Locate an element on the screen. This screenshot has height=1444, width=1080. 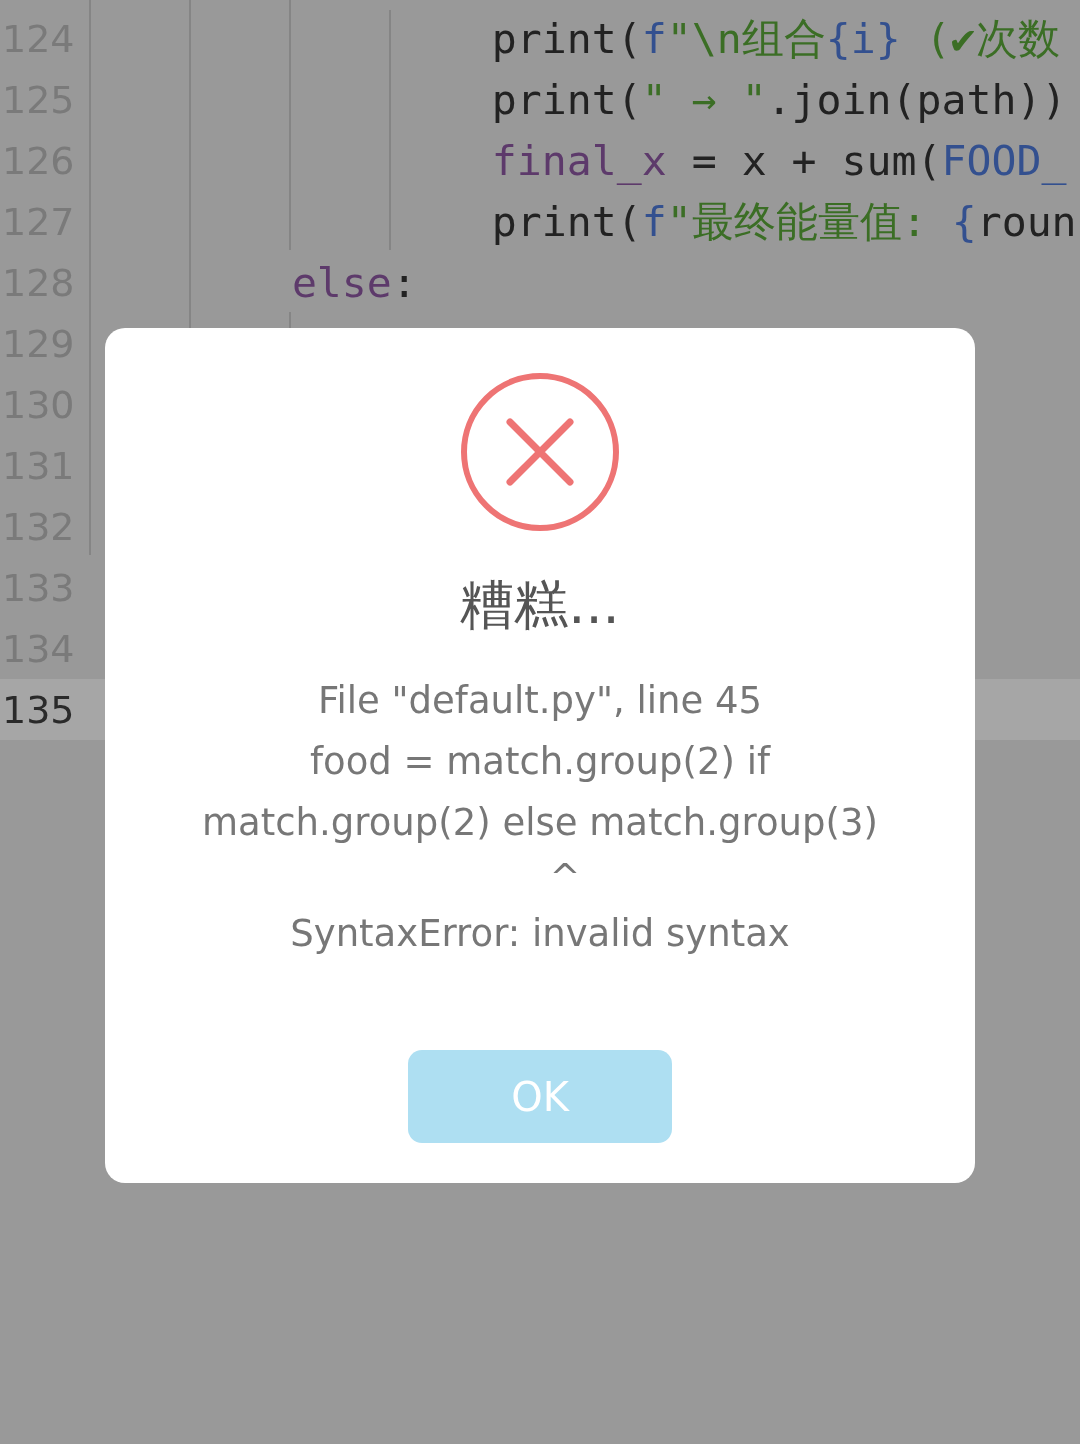
line-number: 135 is located at coordinates (38, 709).